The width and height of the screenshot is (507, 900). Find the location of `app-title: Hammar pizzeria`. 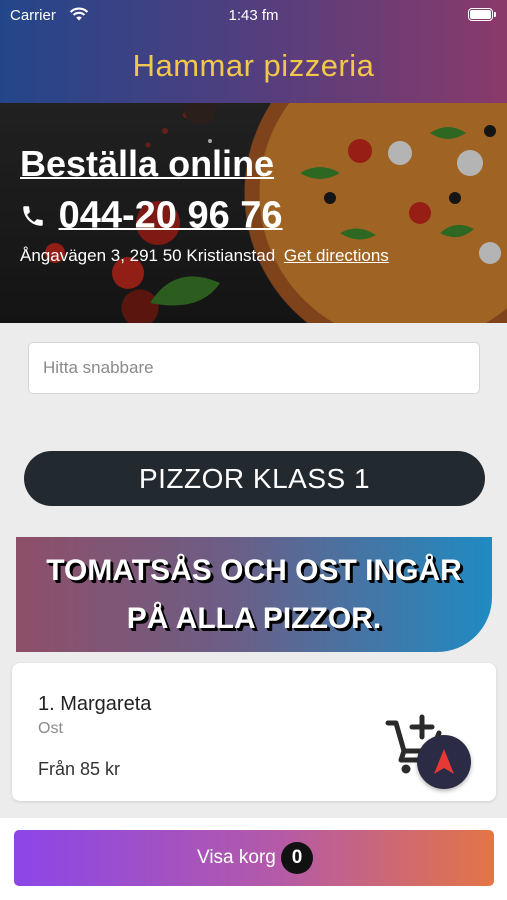

app-title: Hammar pizzeria is located at coordinates (253, 65).